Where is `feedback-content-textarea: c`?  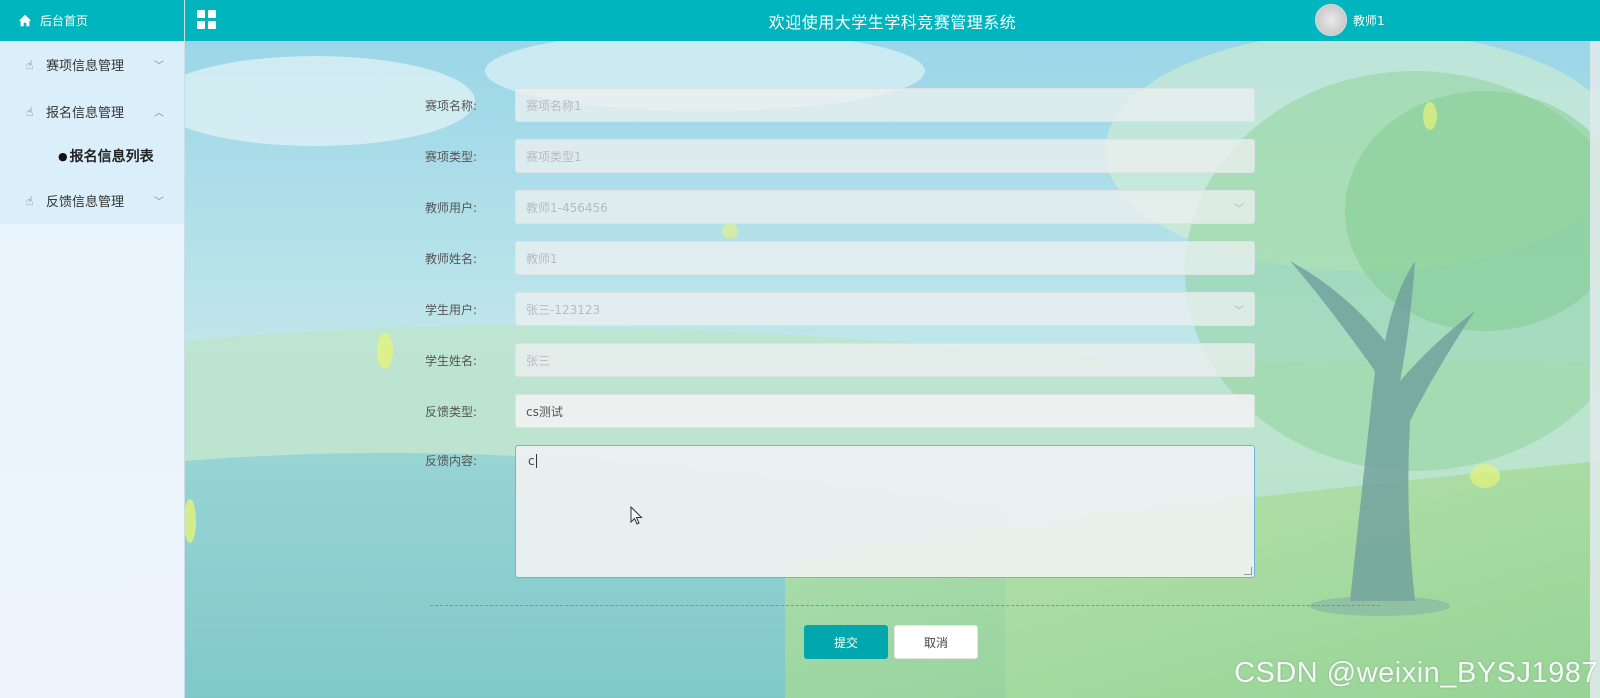 feedback-content-textarea: c is located at coordinates (885, 511).